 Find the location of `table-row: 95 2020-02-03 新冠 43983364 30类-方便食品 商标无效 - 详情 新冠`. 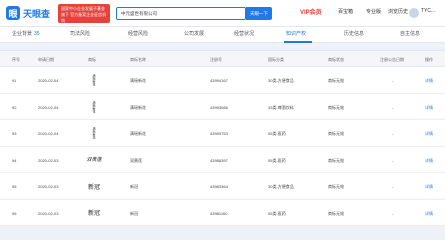

table-row: 95 2020-02-03 新冠 43983364 30类-方便食品 商标无效 - 详情 新冠 is located at coordinates (222, 186).